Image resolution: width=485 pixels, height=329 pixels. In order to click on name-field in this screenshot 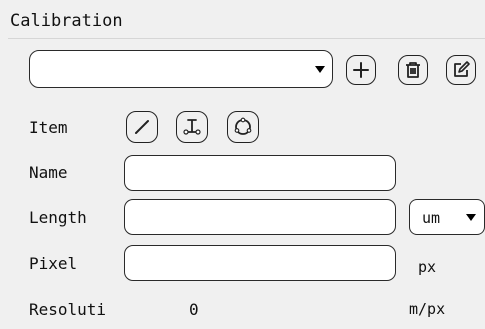, I will do `click(260, 173)`.